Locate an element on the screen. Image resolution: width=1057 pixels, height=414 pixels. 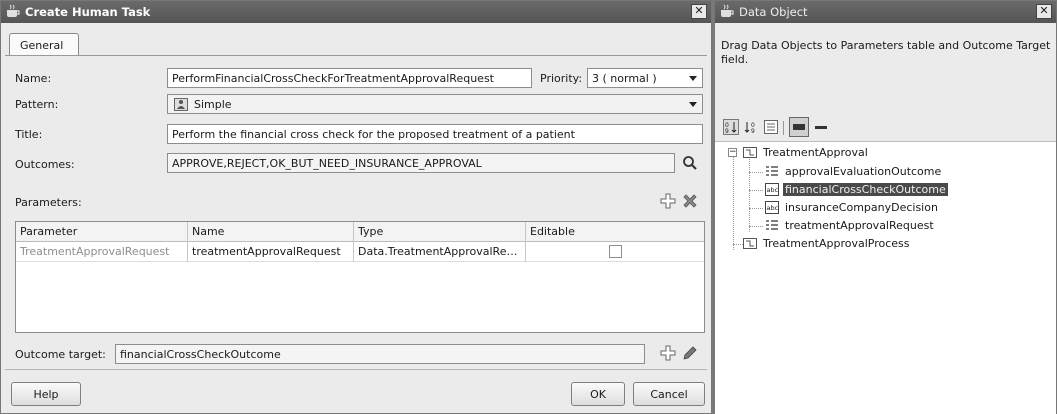
outcome-target-label: Outcome target: is located at coordinates (60, 354).